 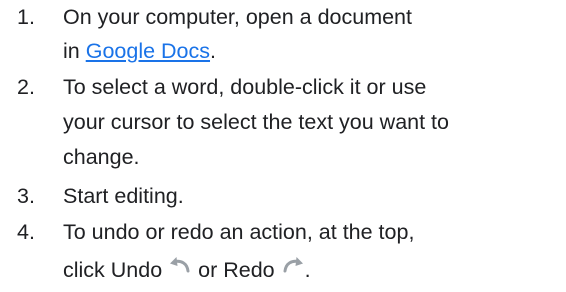 What do you see at coordinates (237, 17) in the screenshot?
I see `step-text: On your computer, open a document` at bounding box center [237, 17].